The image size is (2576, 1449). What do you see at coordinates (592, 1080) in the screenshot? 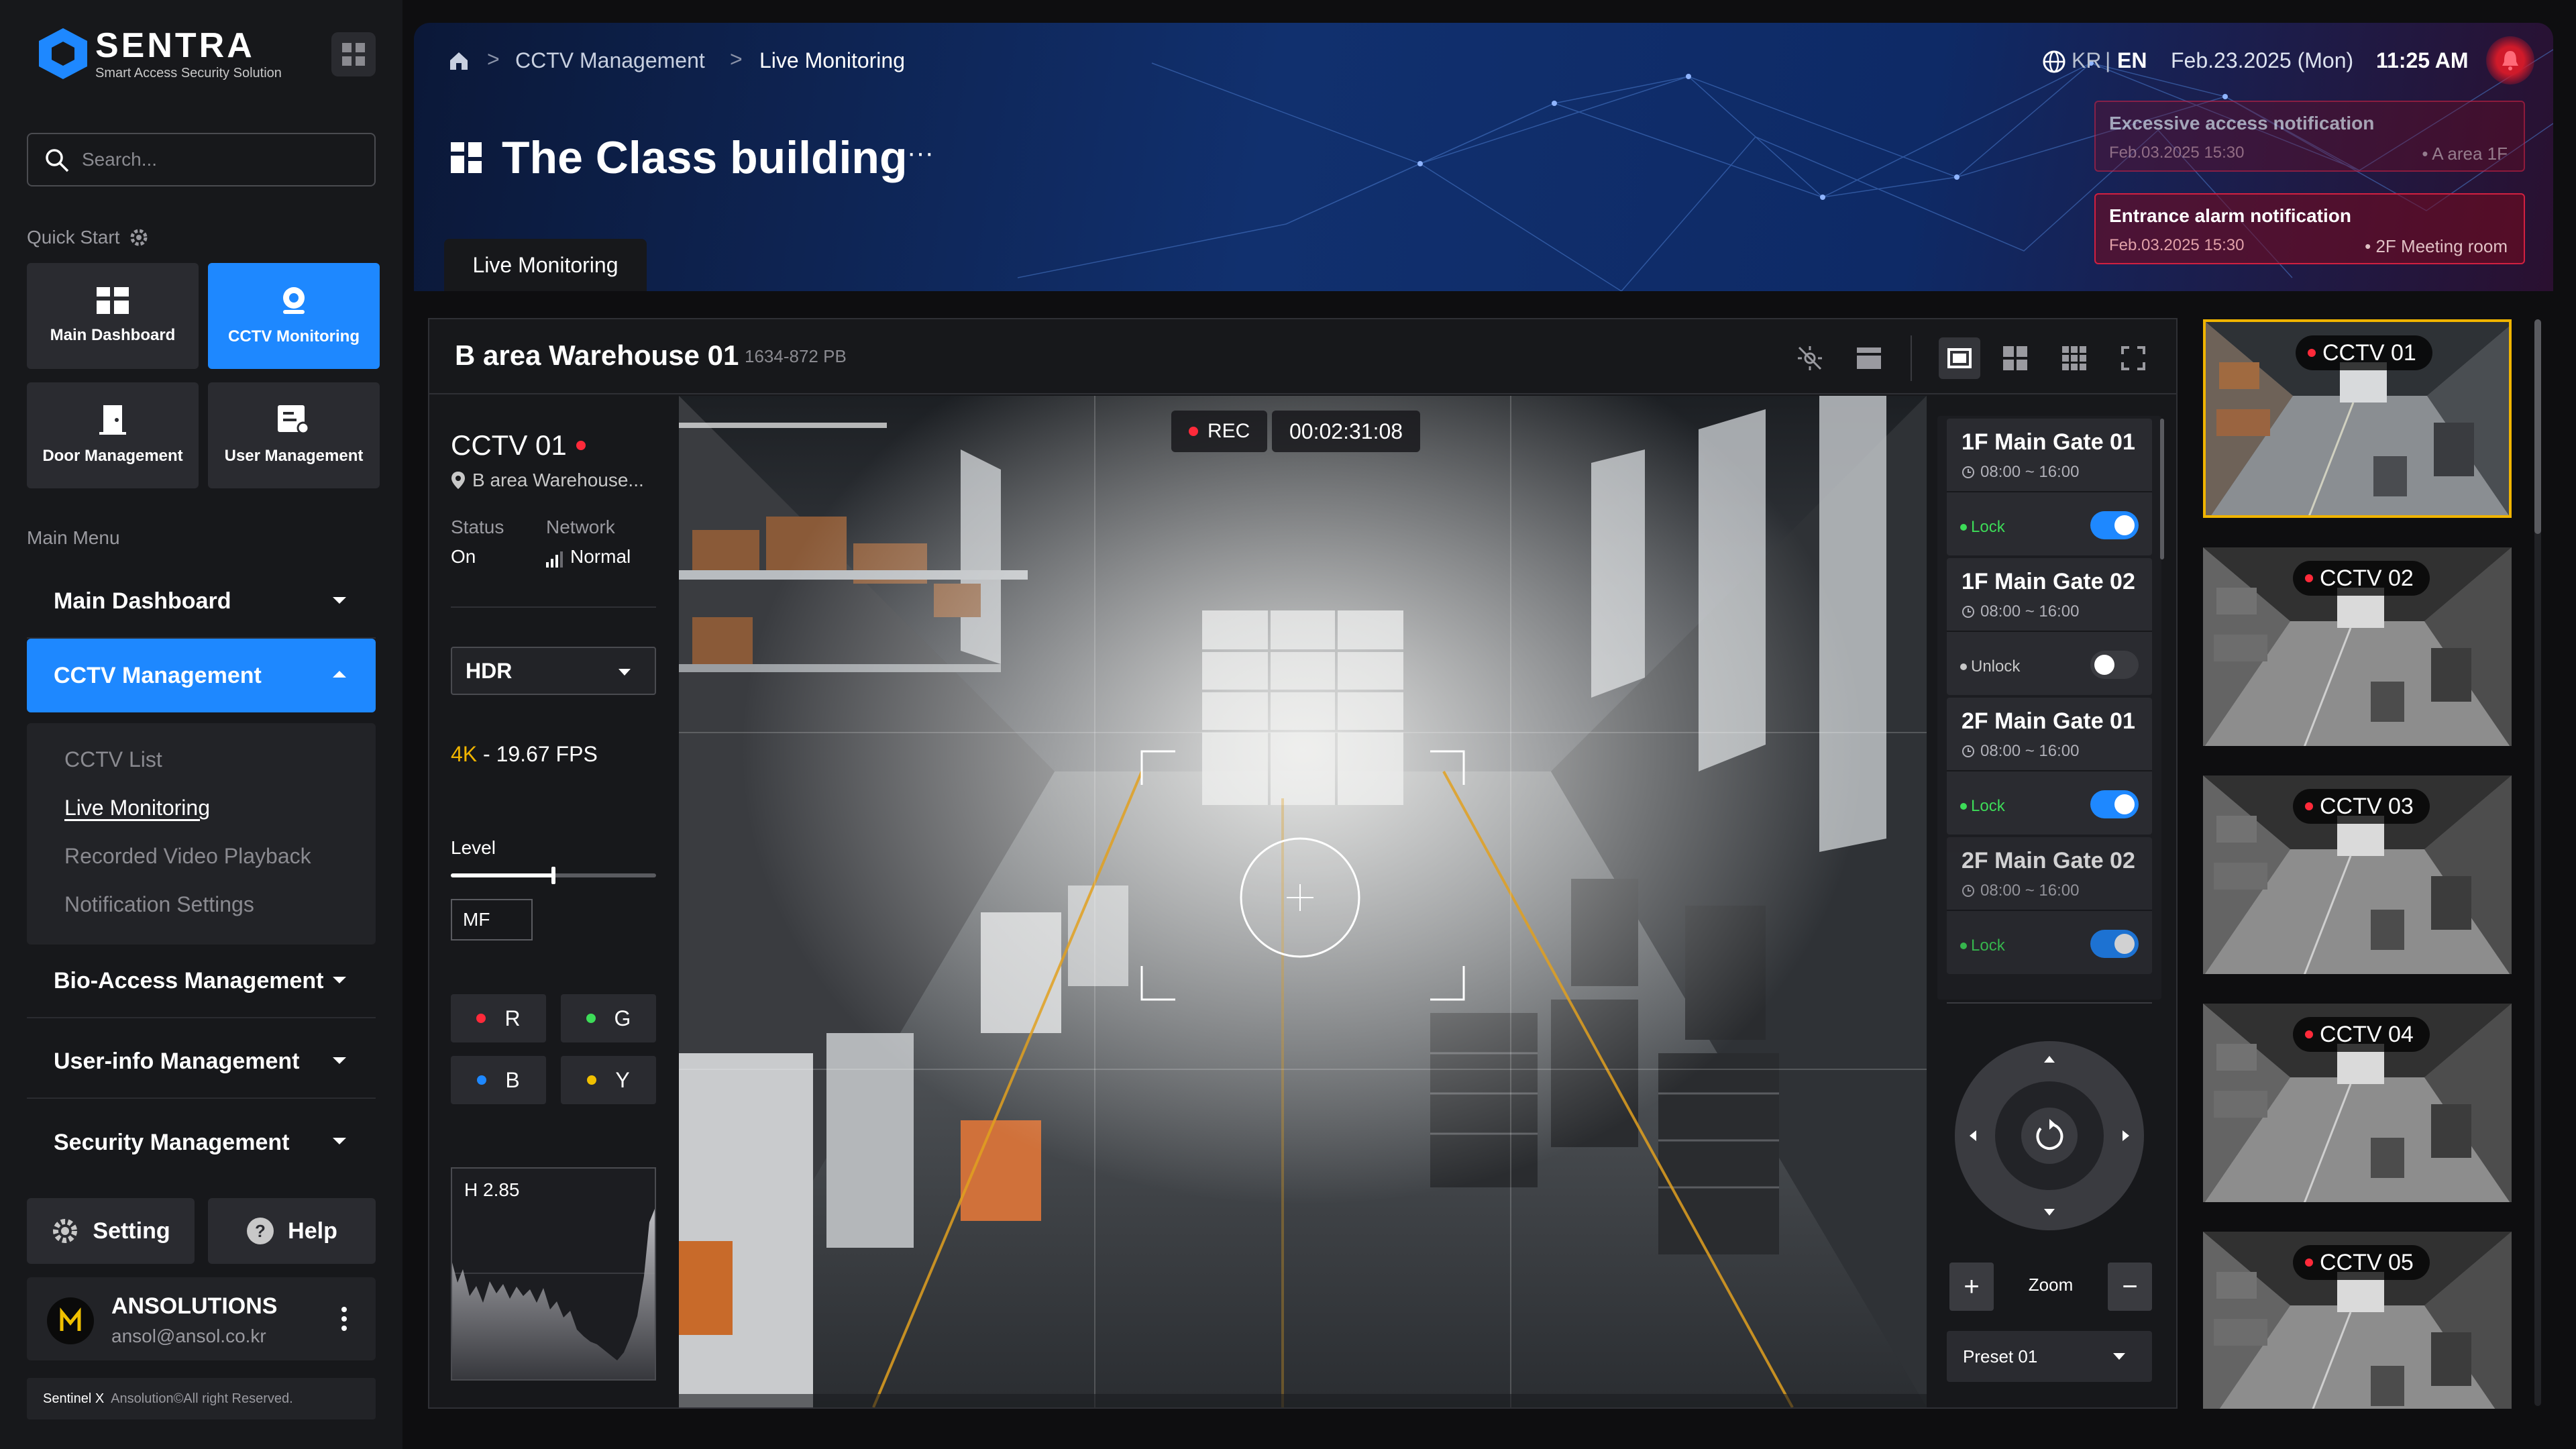
I see `yellow-dot` at bounding box center [592, 1080].